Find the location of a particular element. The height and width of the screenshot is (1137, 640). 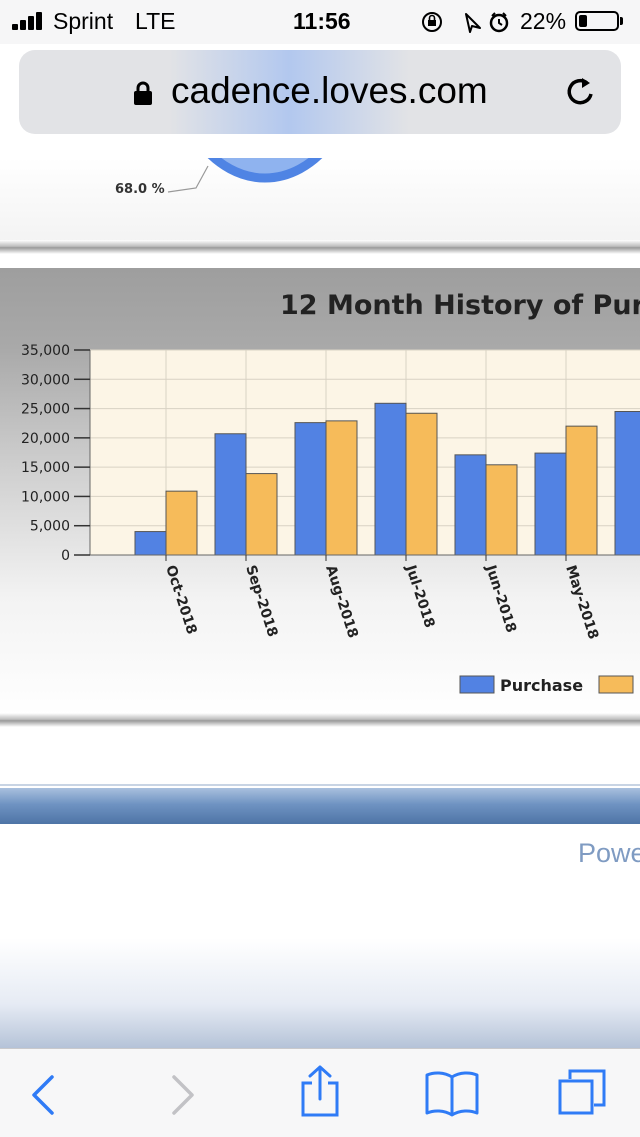

legend-swatch-purchase is located at coordinates (477, 684).